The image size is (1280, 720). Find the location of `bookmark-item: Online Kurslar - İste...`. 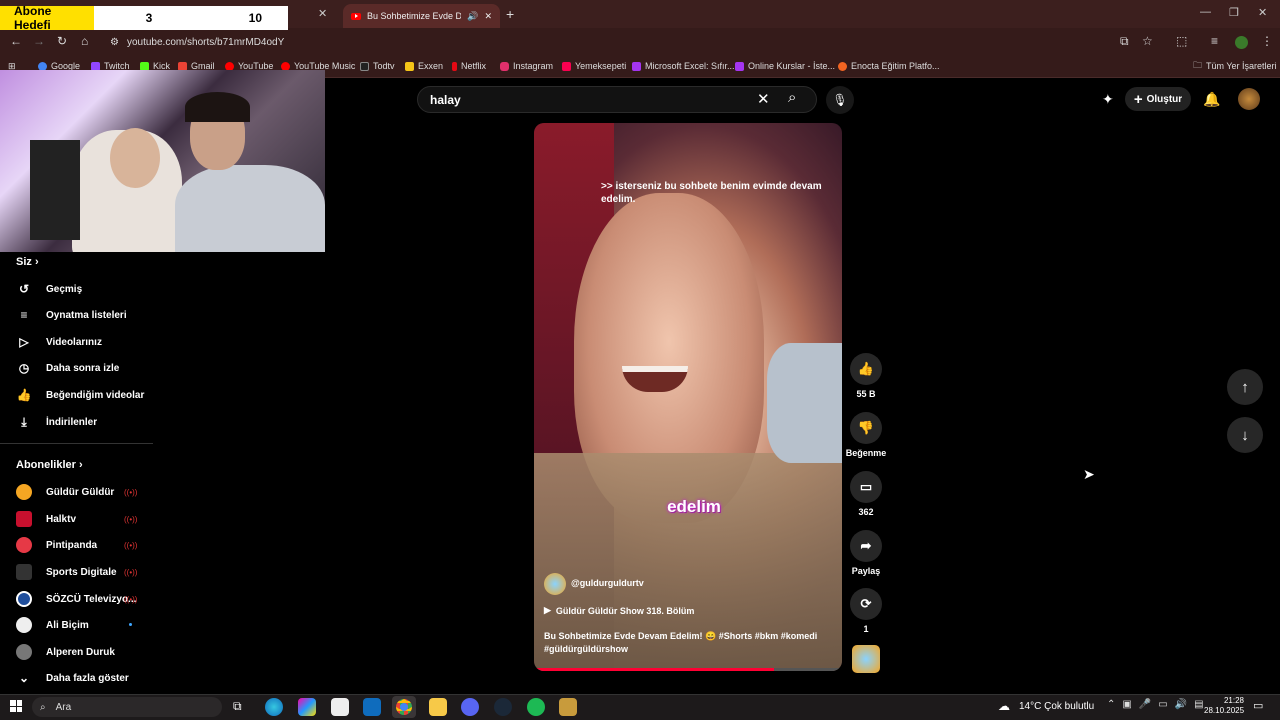

bookmark-item: Online Kurslar - İste... is located at coordinates (785, 66).